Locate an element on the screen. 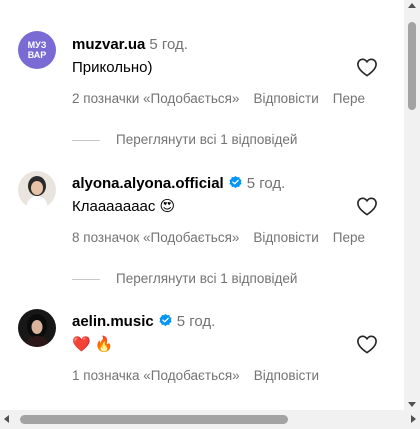 The height and width of the screenshot is (429, 420). username: alyona.alyona.official is located at coordinates (148, 183).